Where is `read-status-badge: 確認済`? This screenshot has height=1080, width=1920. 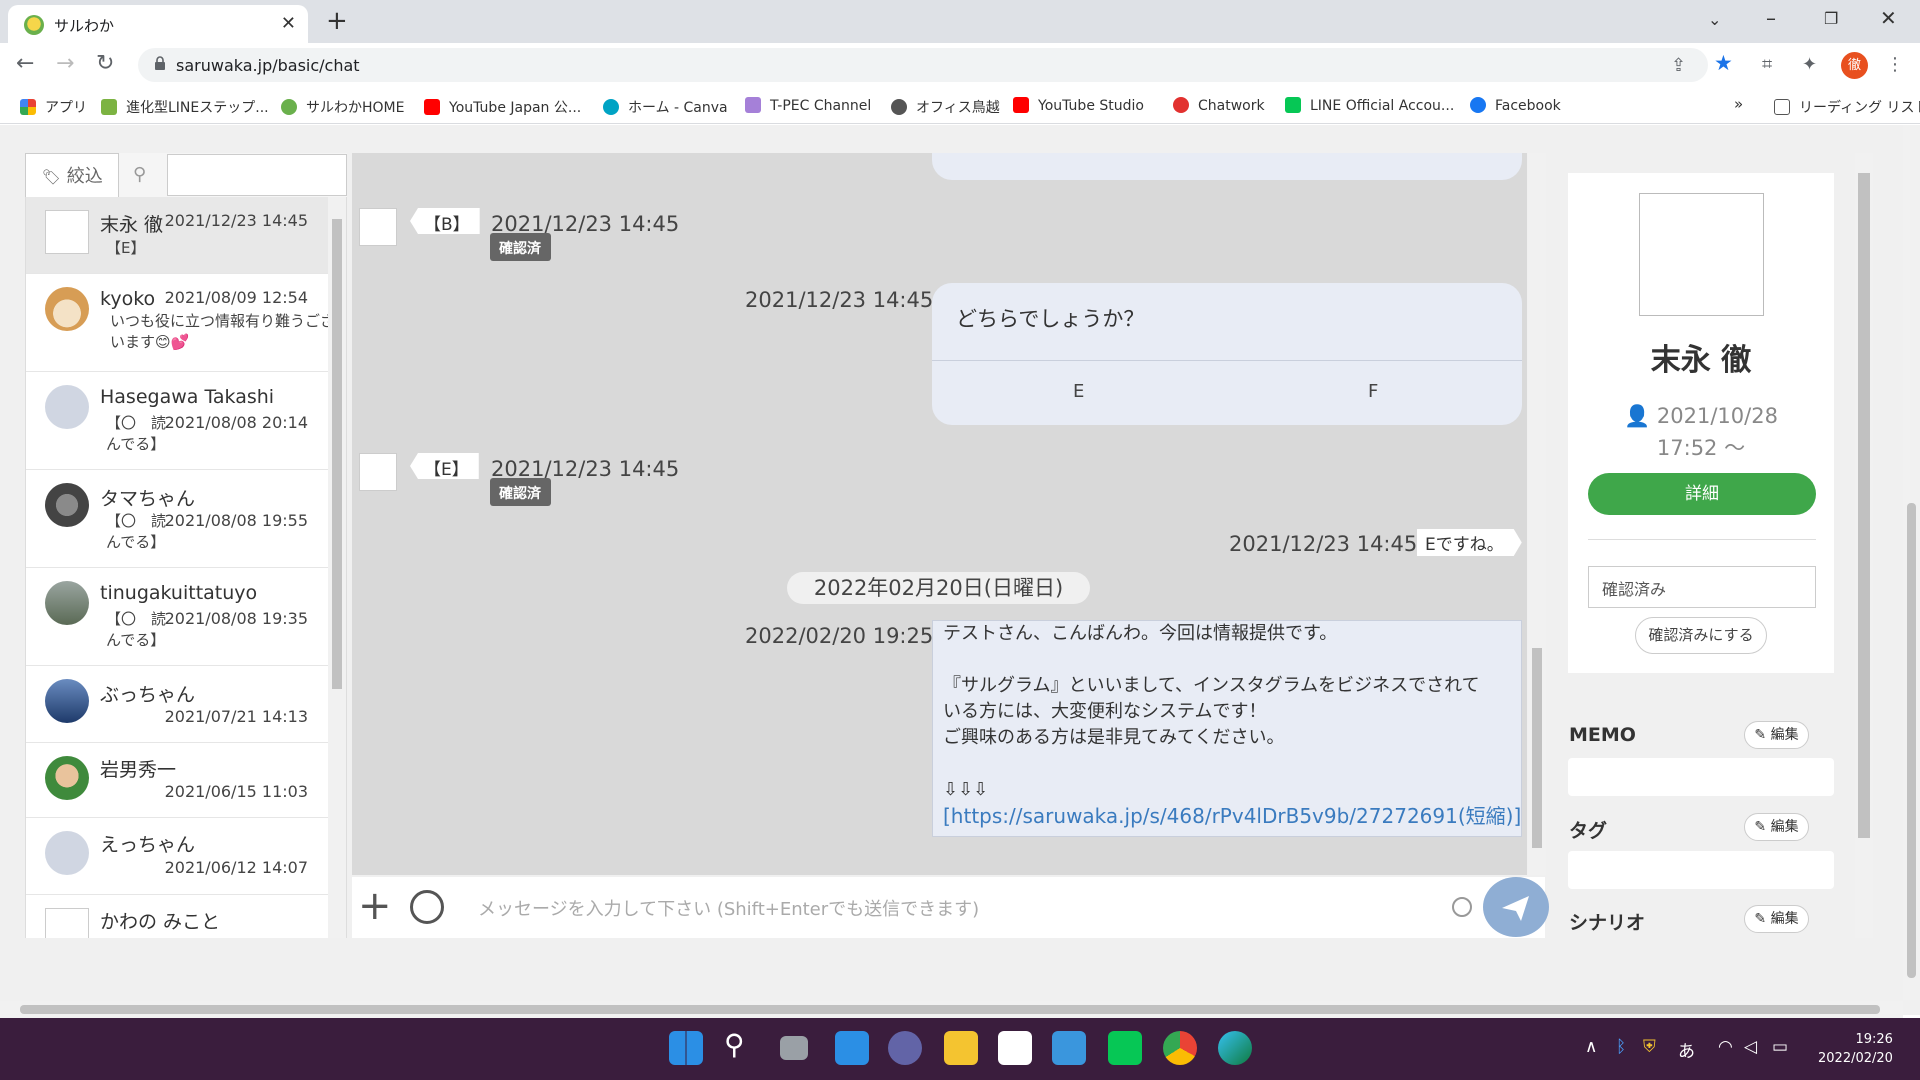
read-status-badge: 確認済 is located at coordinates (520, 247).